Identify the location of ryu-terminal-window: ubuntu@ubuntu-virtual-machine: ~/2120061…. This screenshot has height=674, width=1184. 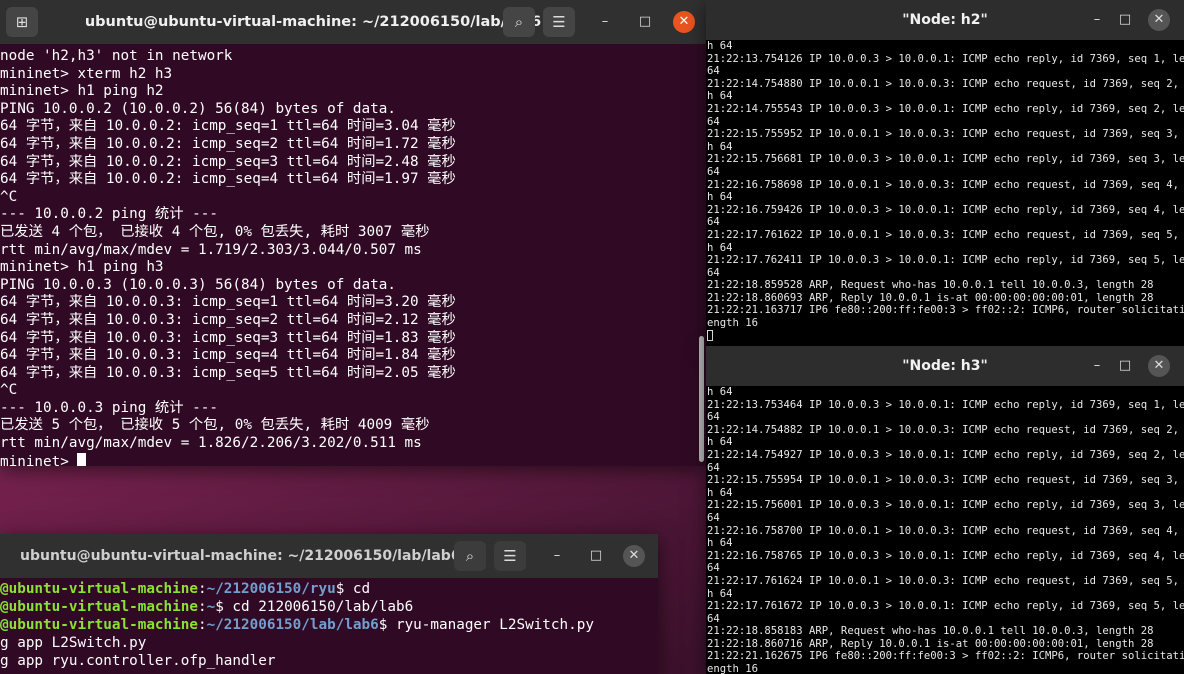
(329, 604).